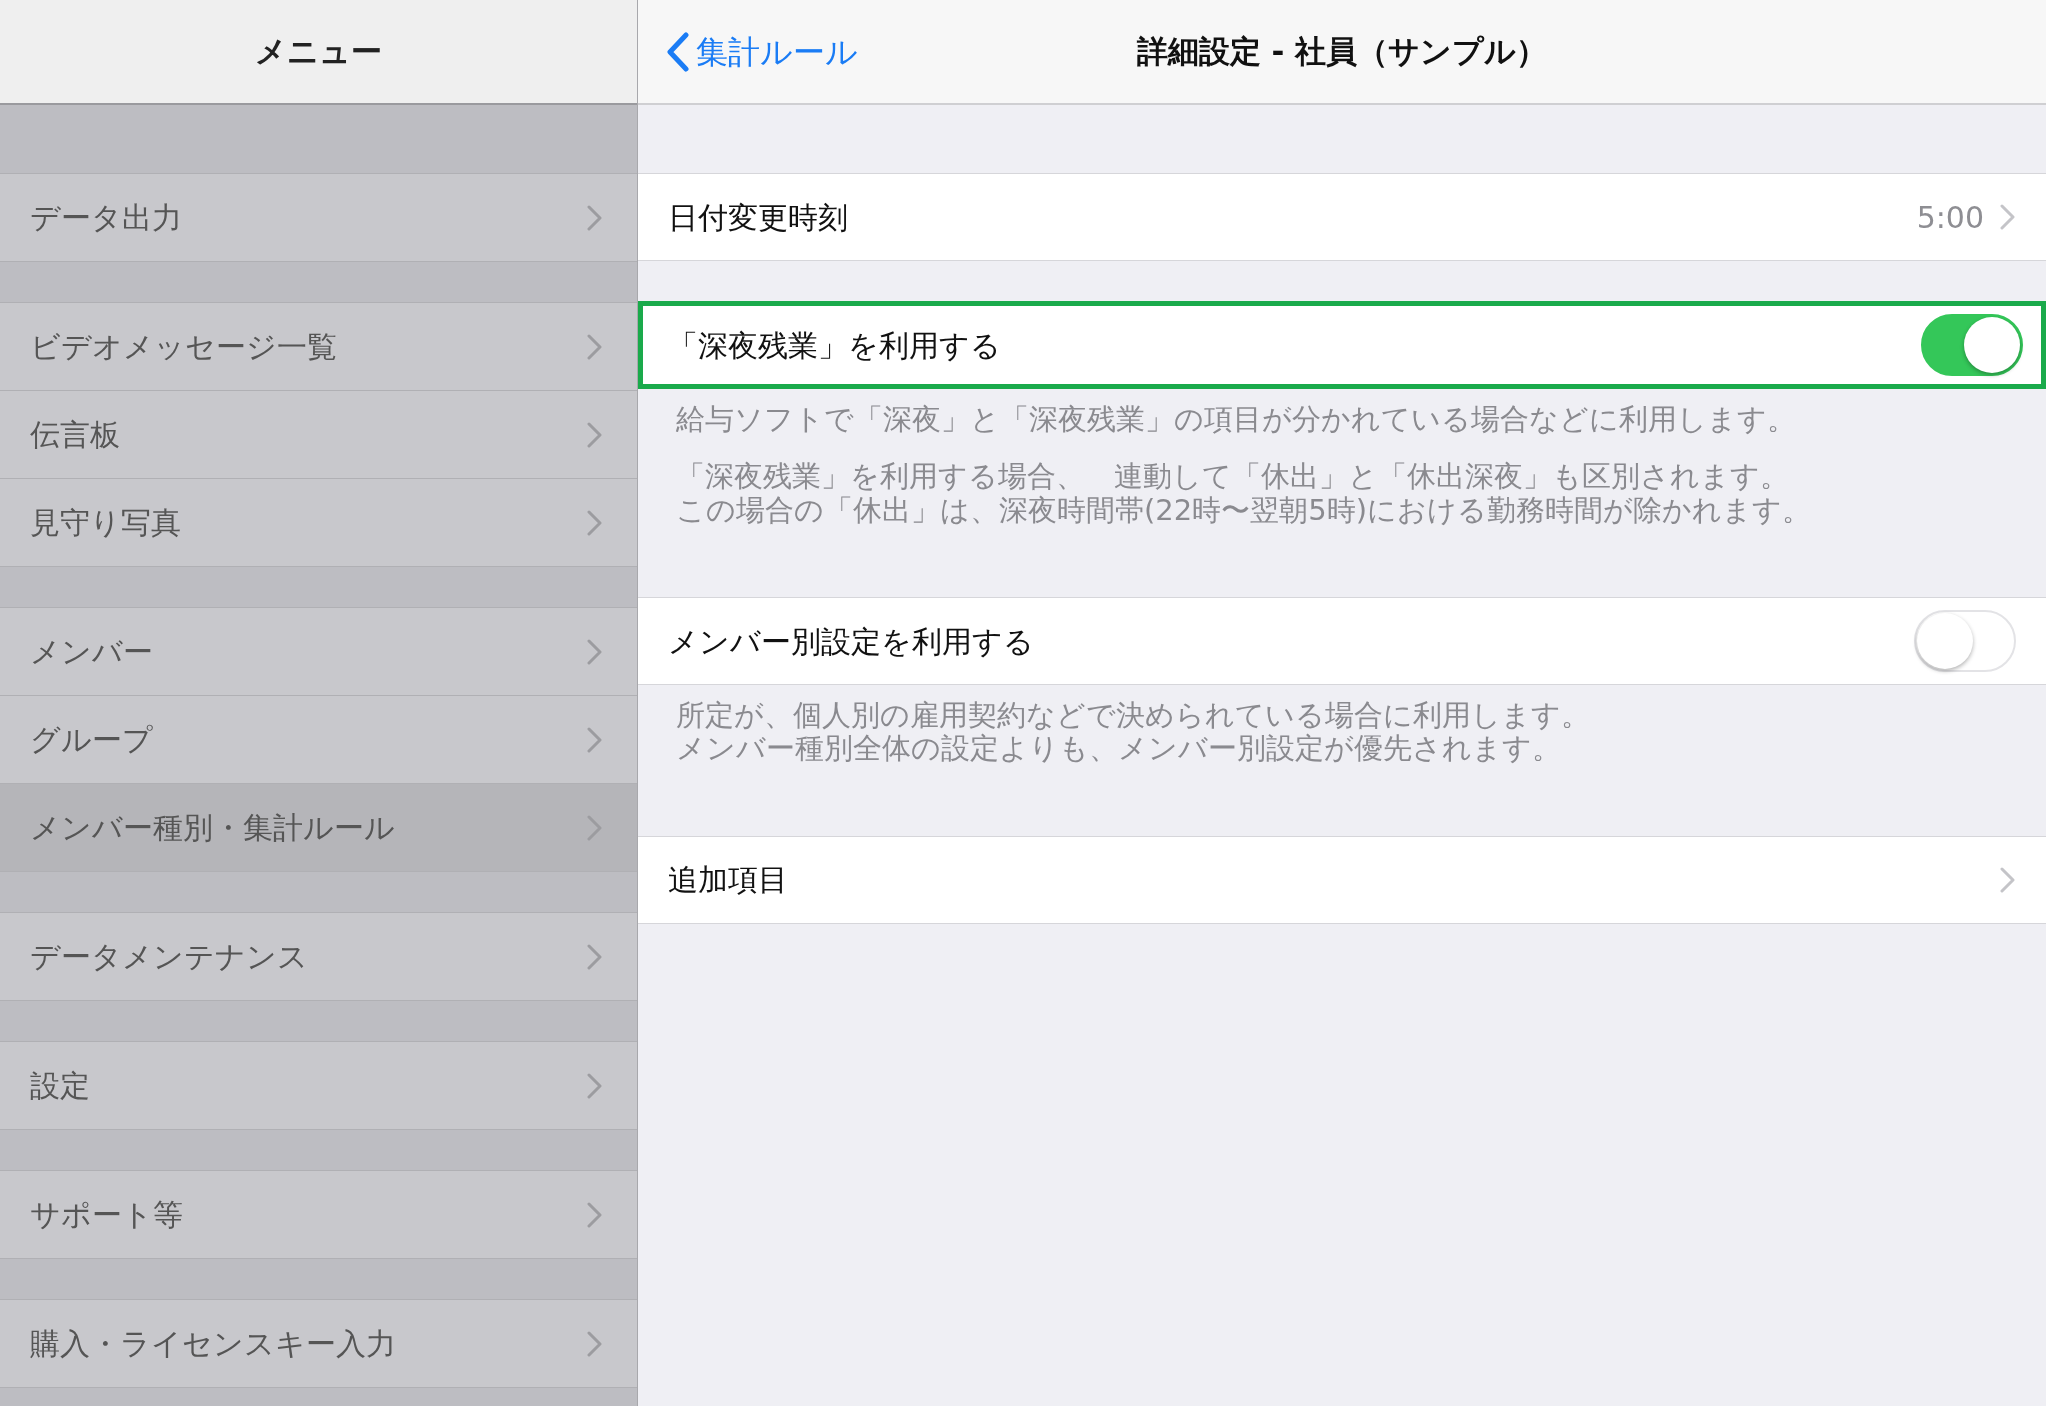 The width and height of the screenshot is (2046, 1406). What do you see at coordinates (318, 957) in the screenshot?
I see `sidebar-item: データメンテナンス` at bounding box center [318, 957].